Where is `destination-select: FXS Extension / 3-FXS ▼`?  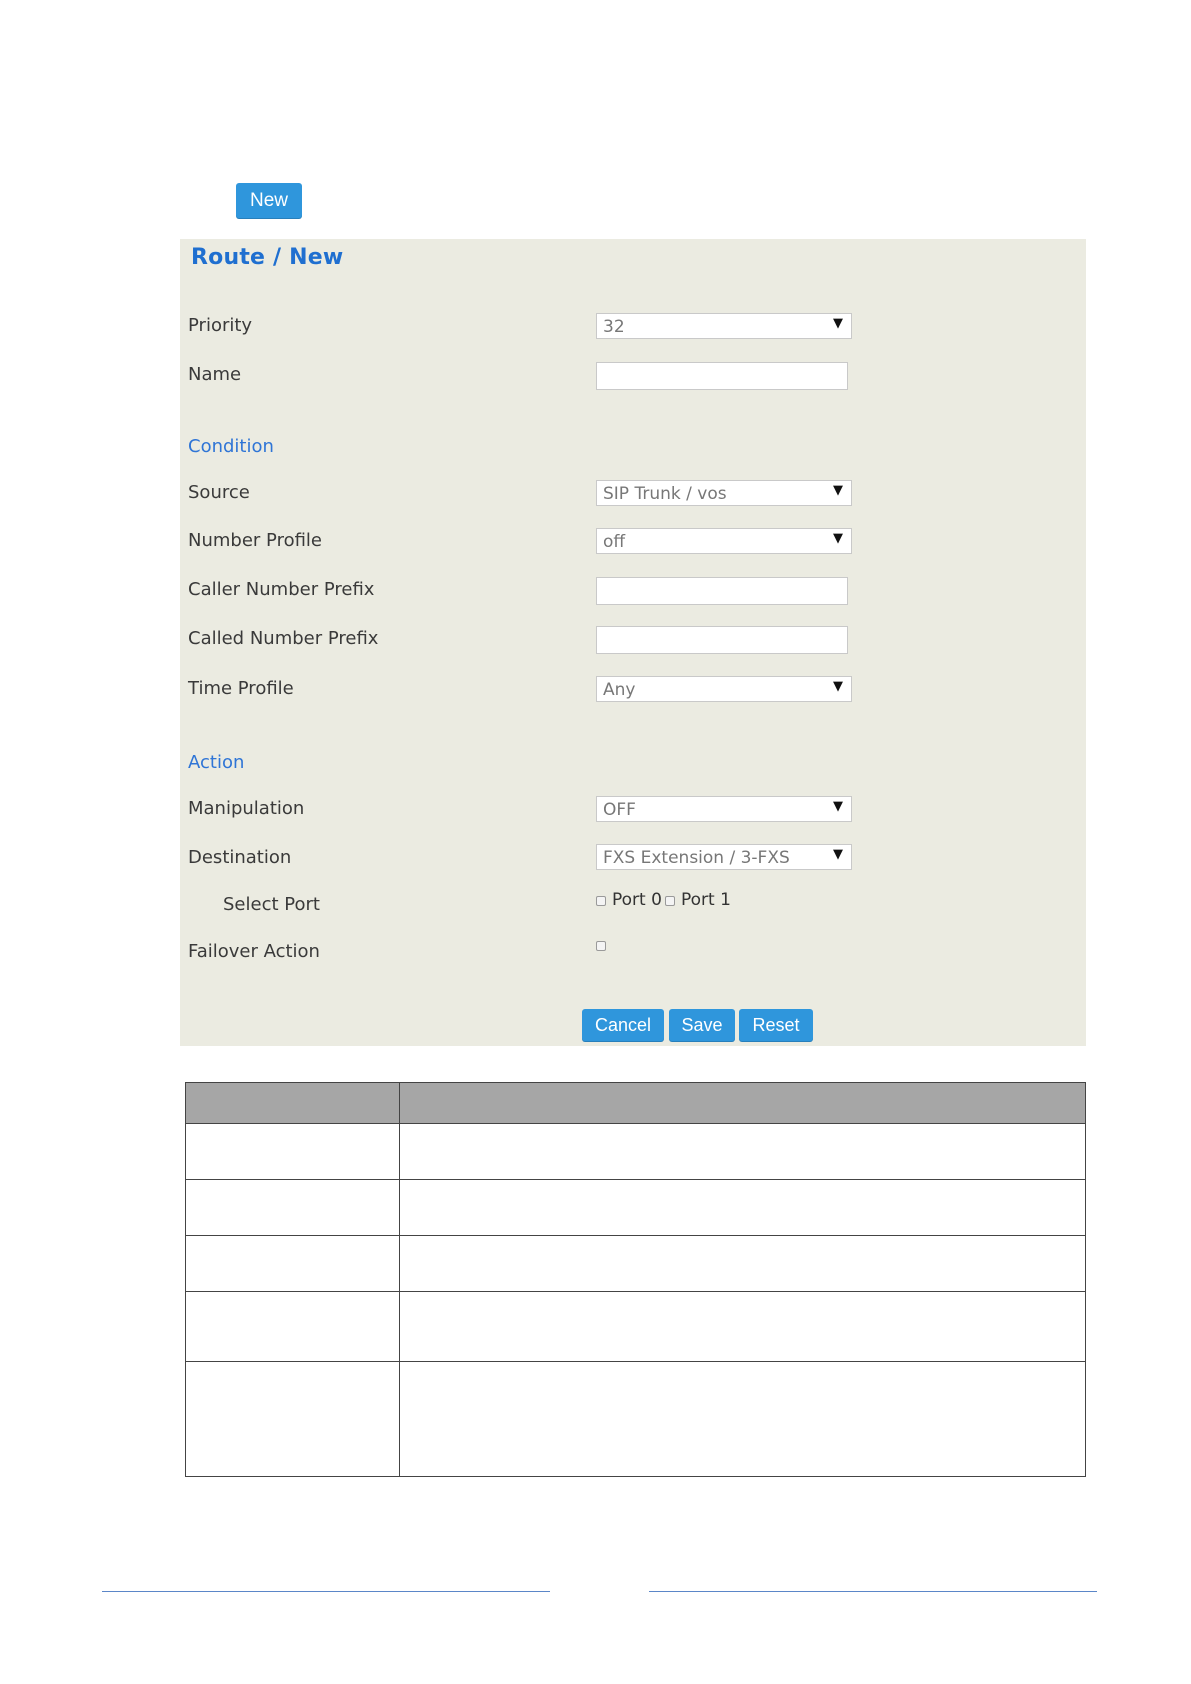 destination-select: FXS Extension / 3-FXS ▼ is located at coordinates (724, 857).